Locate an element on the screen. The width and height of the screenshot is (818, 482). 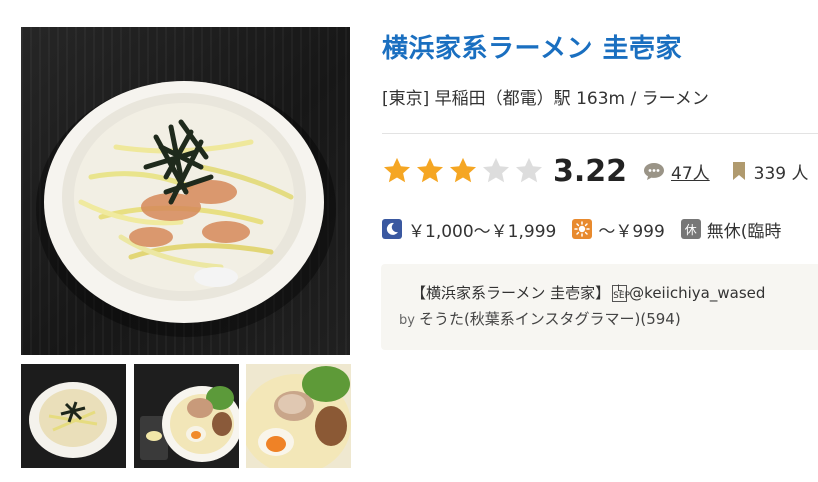
sun-icon is located at coordinates (582, 229).